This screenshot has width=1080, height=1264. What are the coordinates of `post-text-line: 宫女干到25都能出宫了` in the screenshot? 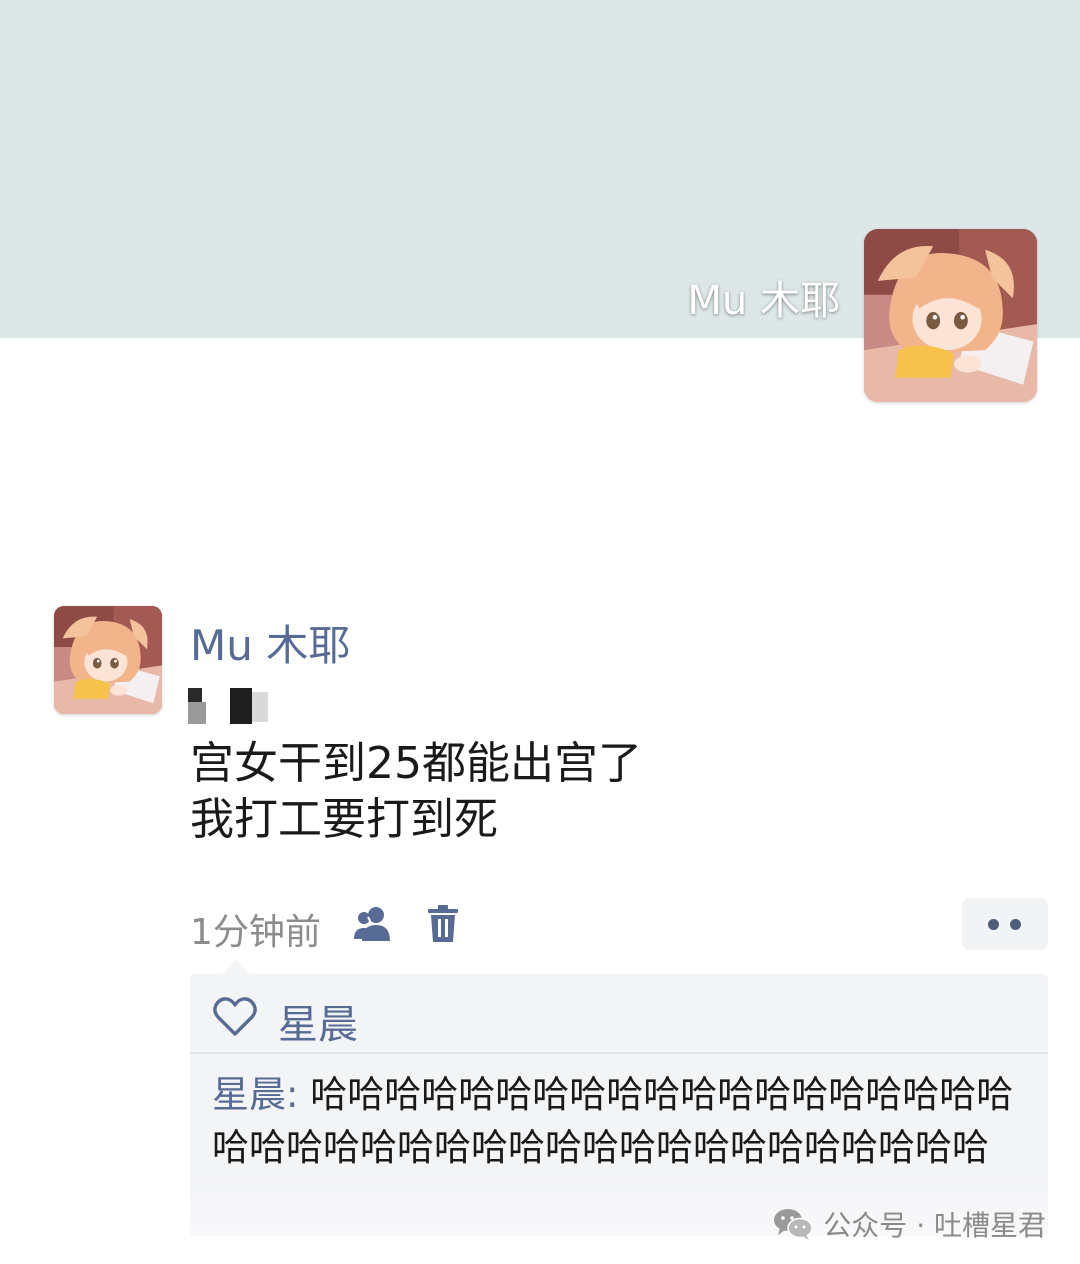 It's located at (416, 763).